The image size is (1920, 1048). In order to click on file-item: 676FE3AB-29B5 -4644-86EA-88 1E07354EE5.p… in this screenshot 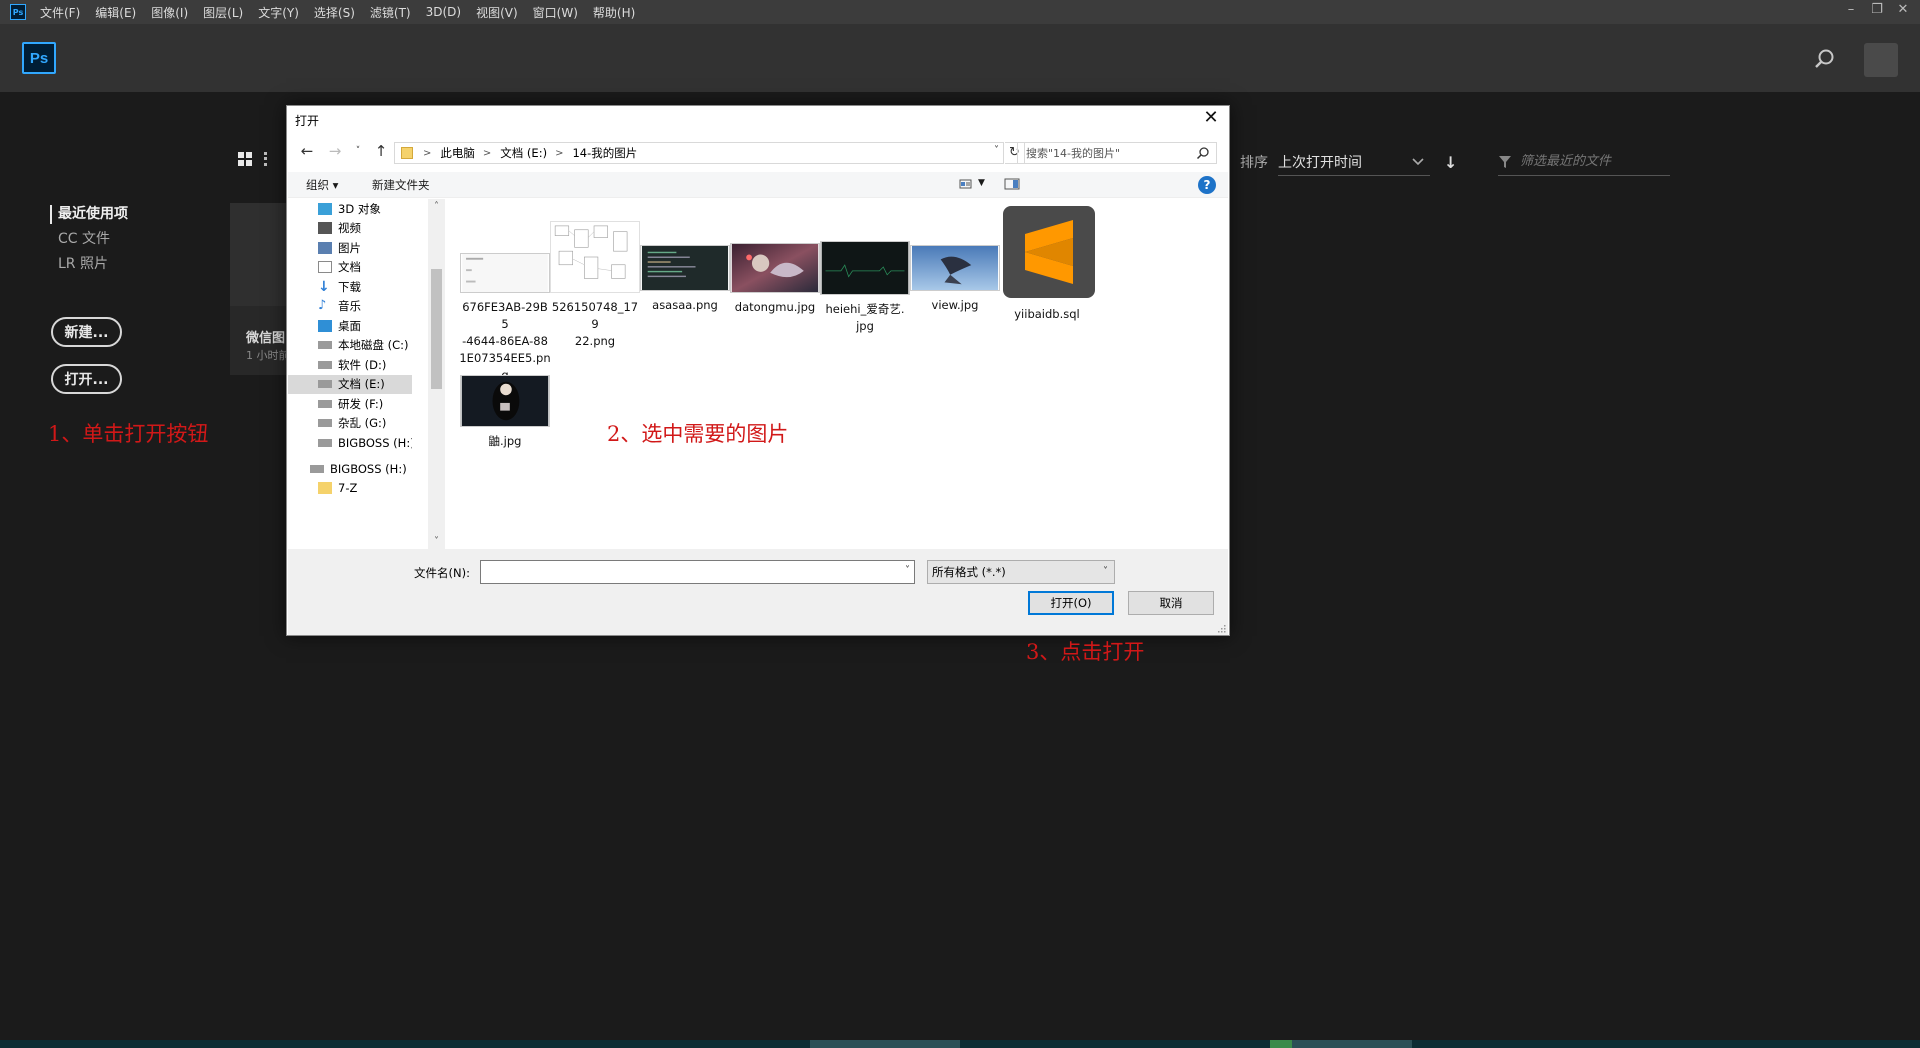, I will do `click(505, 318)`.